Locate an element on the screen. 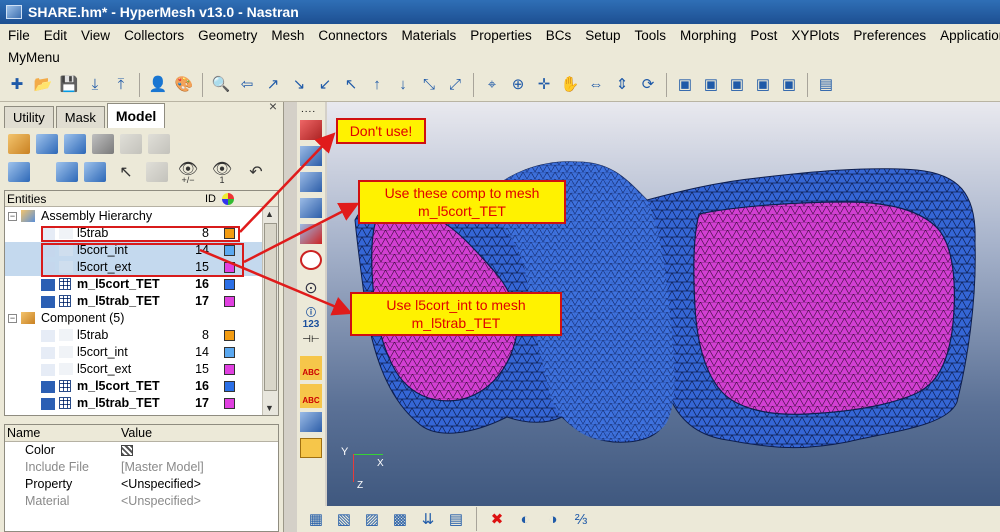 This screenshot has height=532, width=1000. color-column-icon is located at coordinates (228, 199).